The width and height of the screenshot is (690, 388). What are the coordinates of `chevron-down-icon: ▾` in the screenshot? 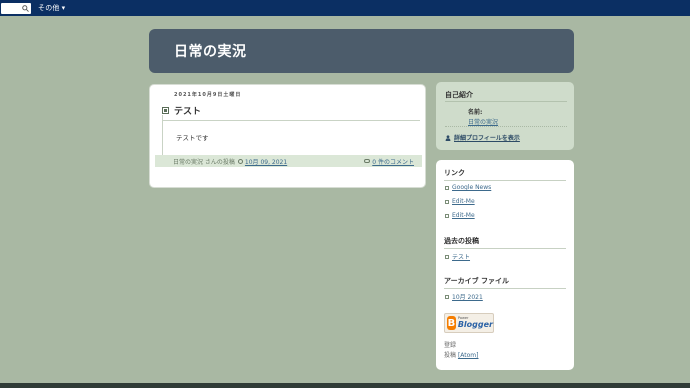 It's located at (63, 8).